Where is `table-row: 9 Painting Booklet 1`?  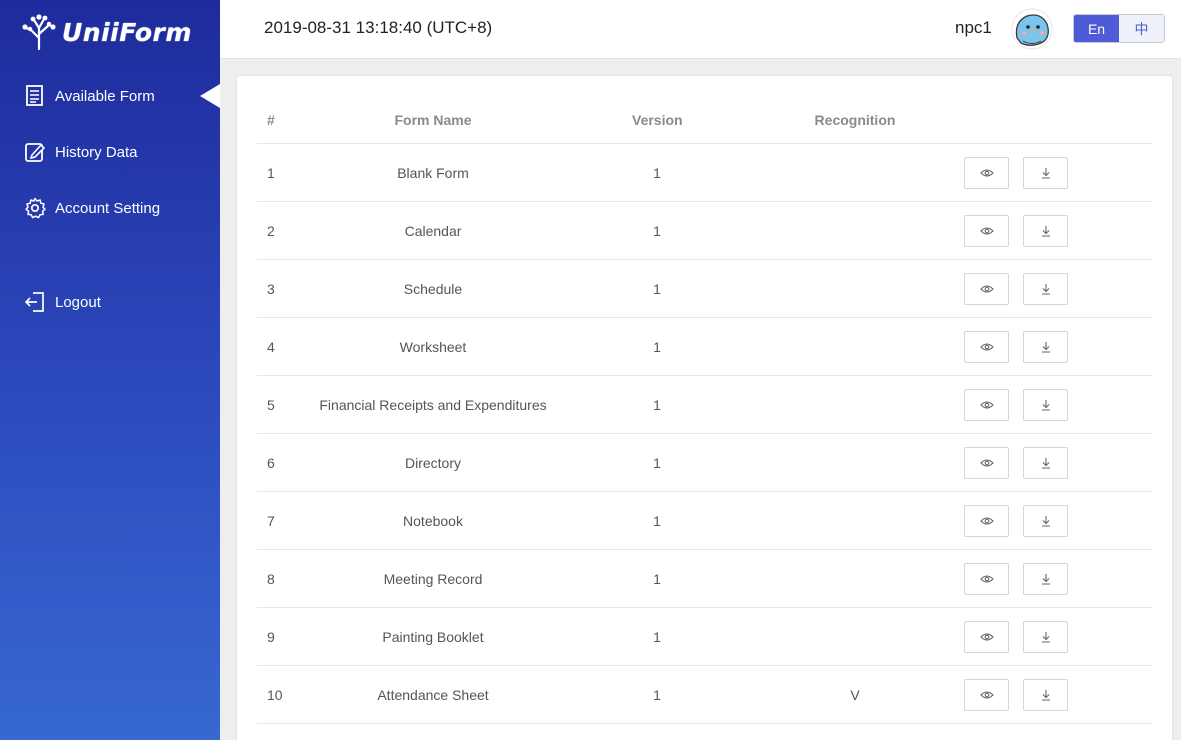
table-row: 9 Painting Booklet 1 is located at coordinates (704, 637).